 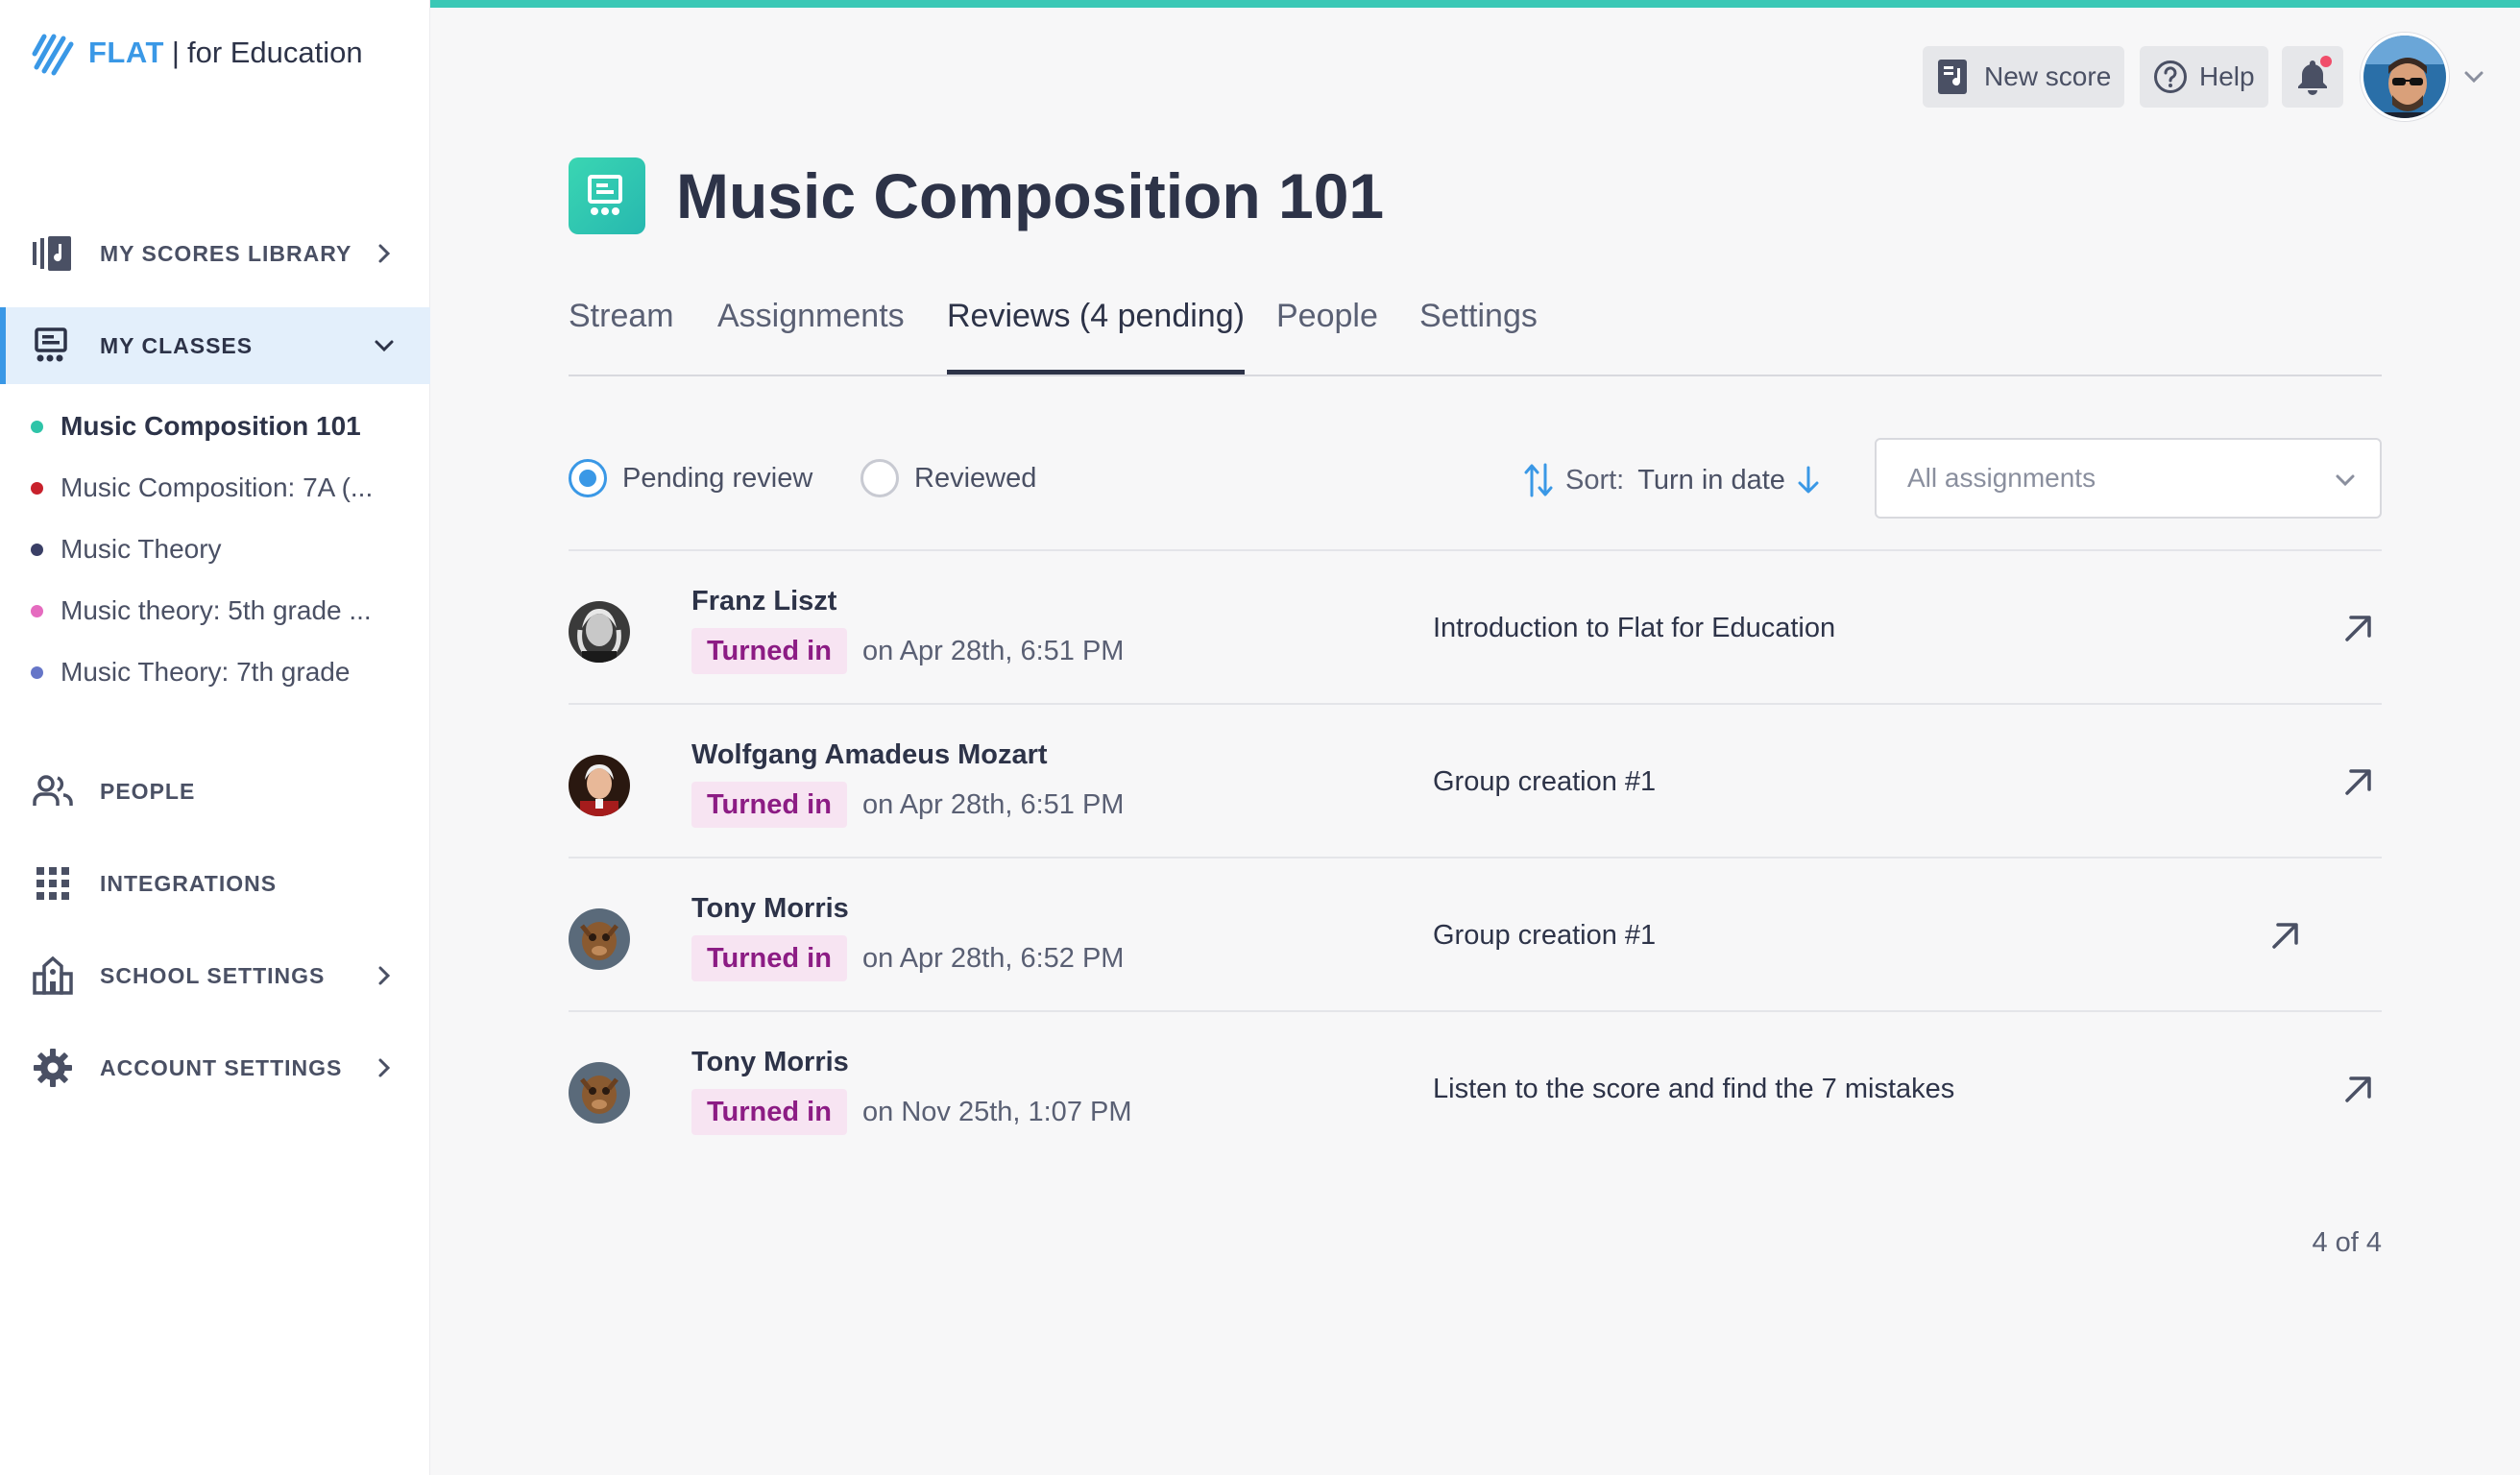 I want to click on help-button: Help, so click(x=2204, y=77).